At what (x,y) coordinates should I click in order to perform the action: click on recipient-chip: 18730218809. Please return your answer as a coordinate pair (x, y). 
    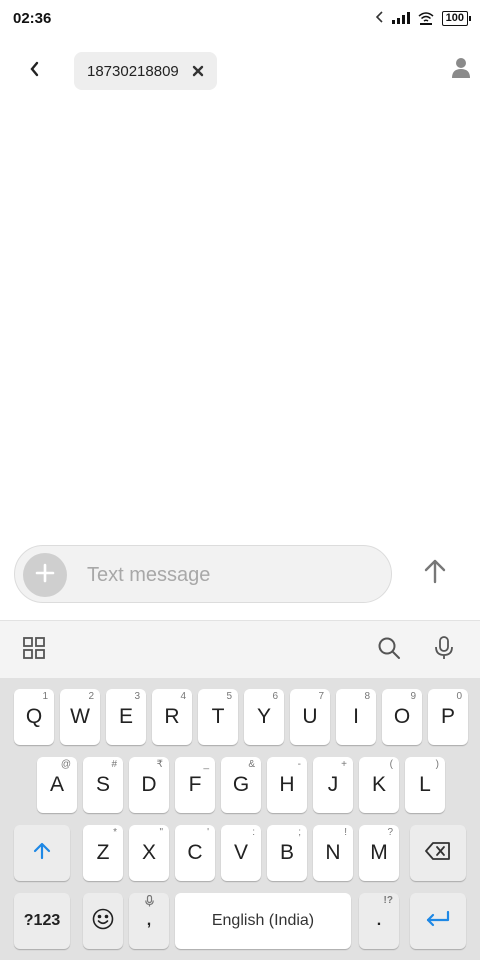
    Looking at the image, I should click on (145, 71).